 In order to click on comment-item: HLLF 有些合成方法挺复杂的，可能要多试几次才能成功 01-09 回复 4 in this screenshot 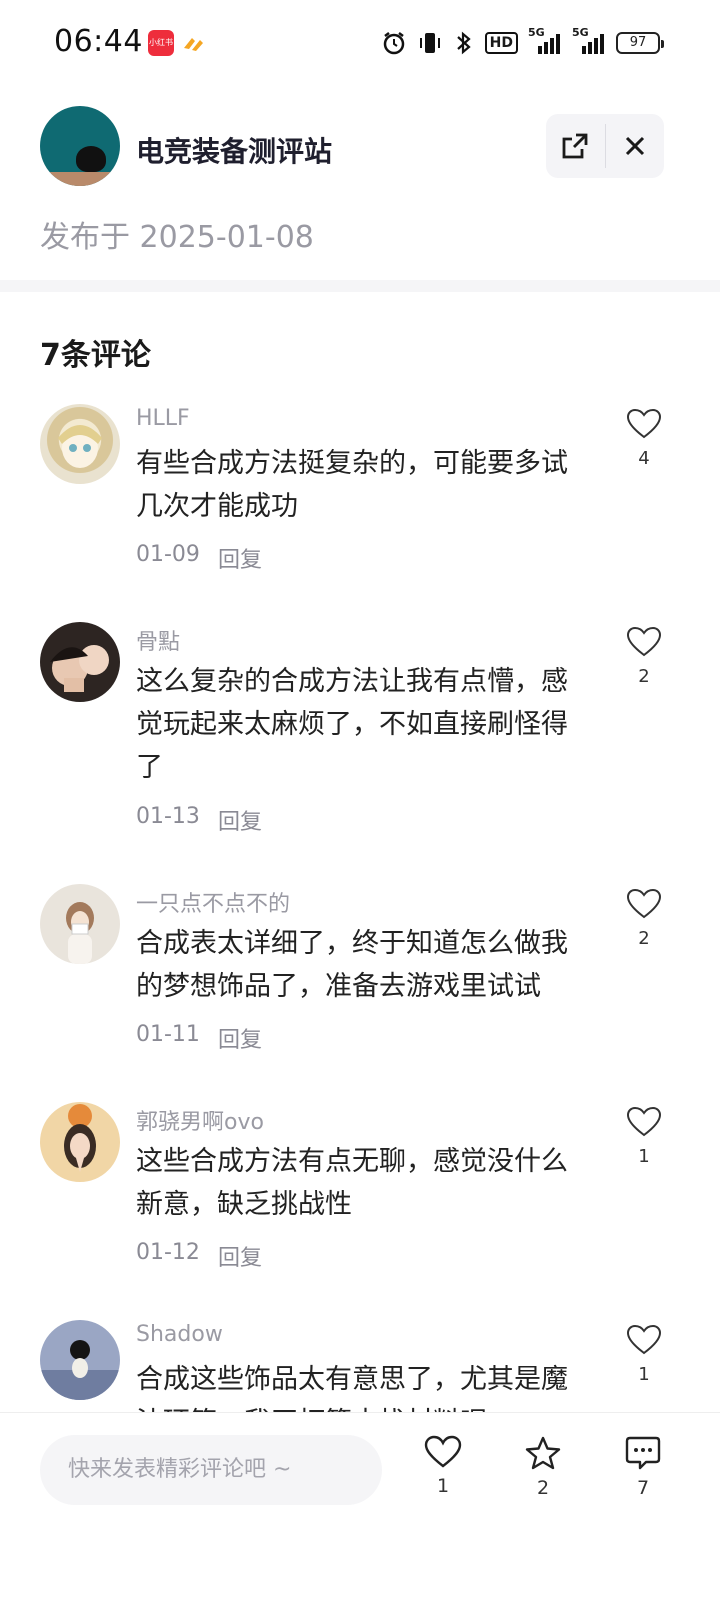, I will do `click(360, 499)`.